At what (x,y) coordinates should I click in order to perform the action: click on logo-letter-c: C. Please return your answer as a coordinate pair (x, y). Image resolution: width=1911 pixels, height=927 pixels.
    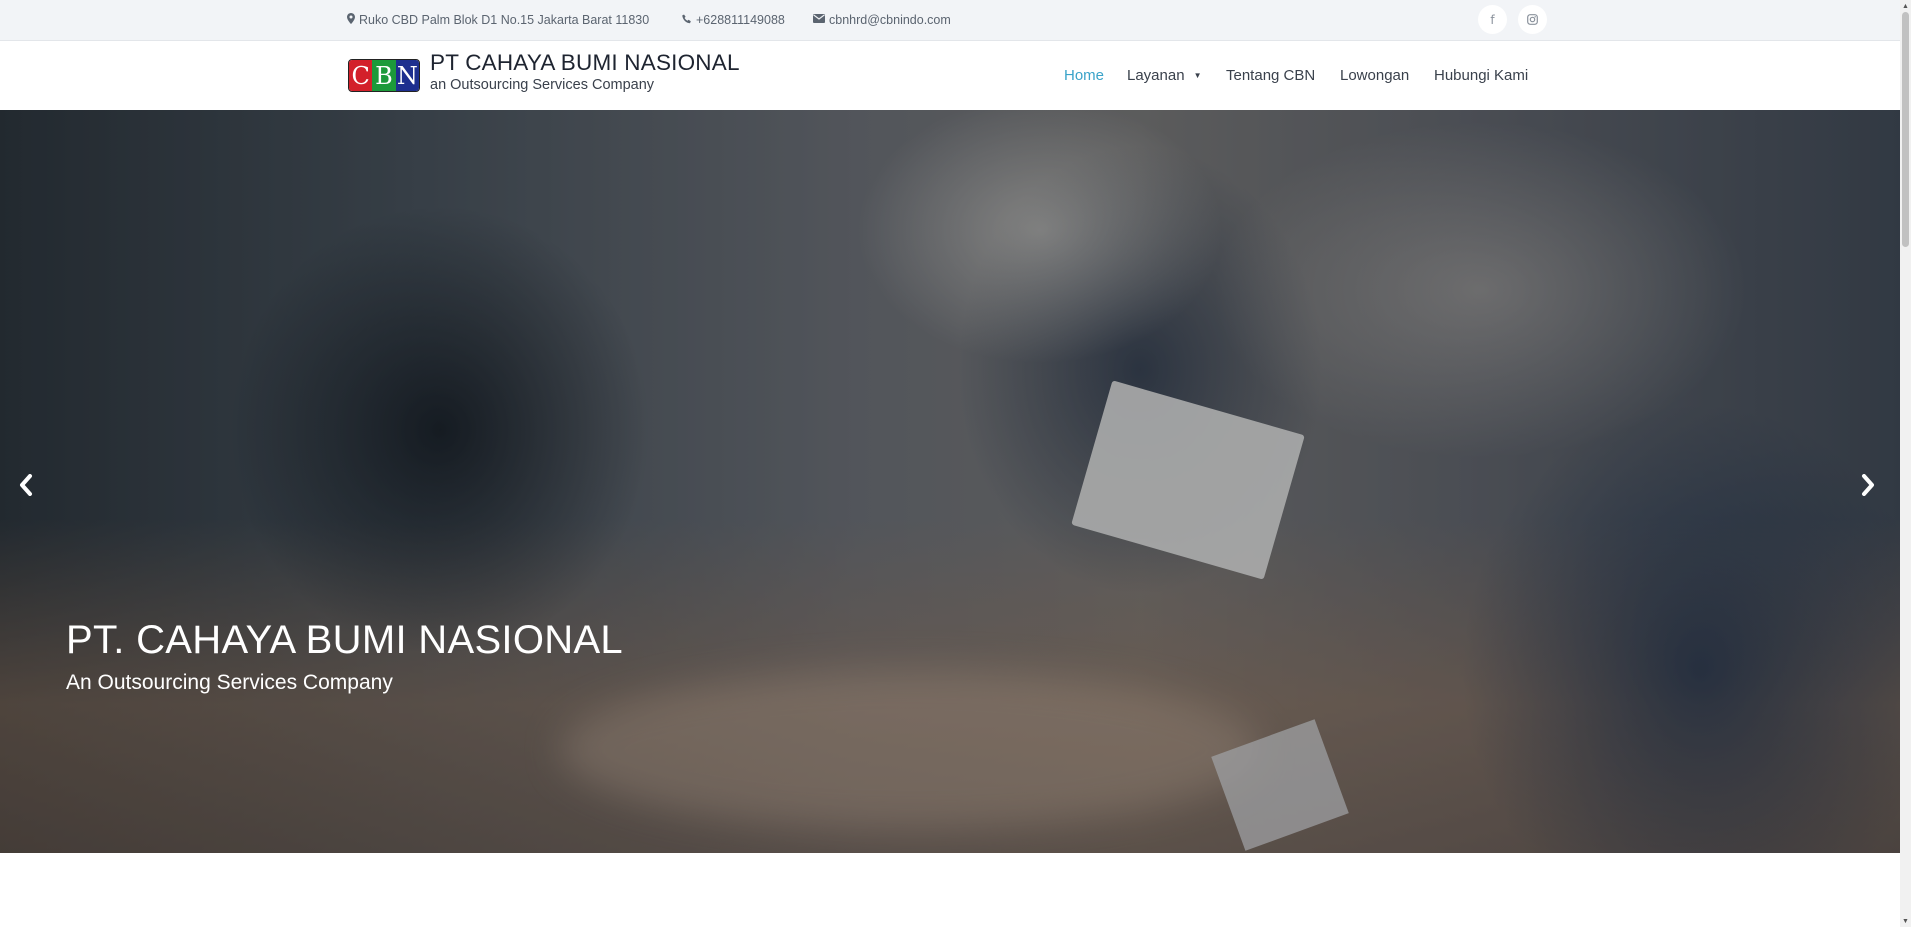
    Looking at the image, I should click on (361, 75).